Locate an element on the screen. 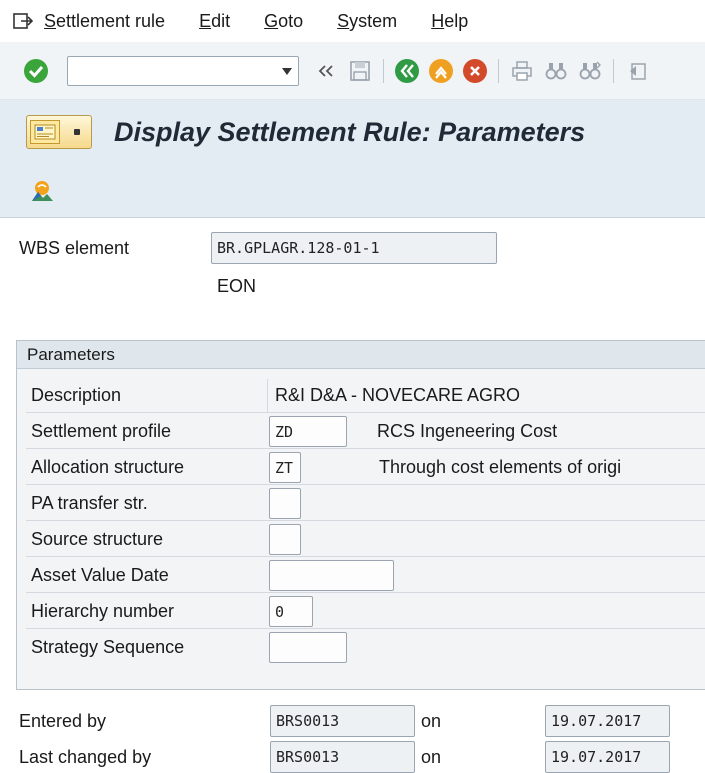 The height and width of the screenshot is (773, 705). entered-by-label: Entered by is located at coordinates (63, 721).